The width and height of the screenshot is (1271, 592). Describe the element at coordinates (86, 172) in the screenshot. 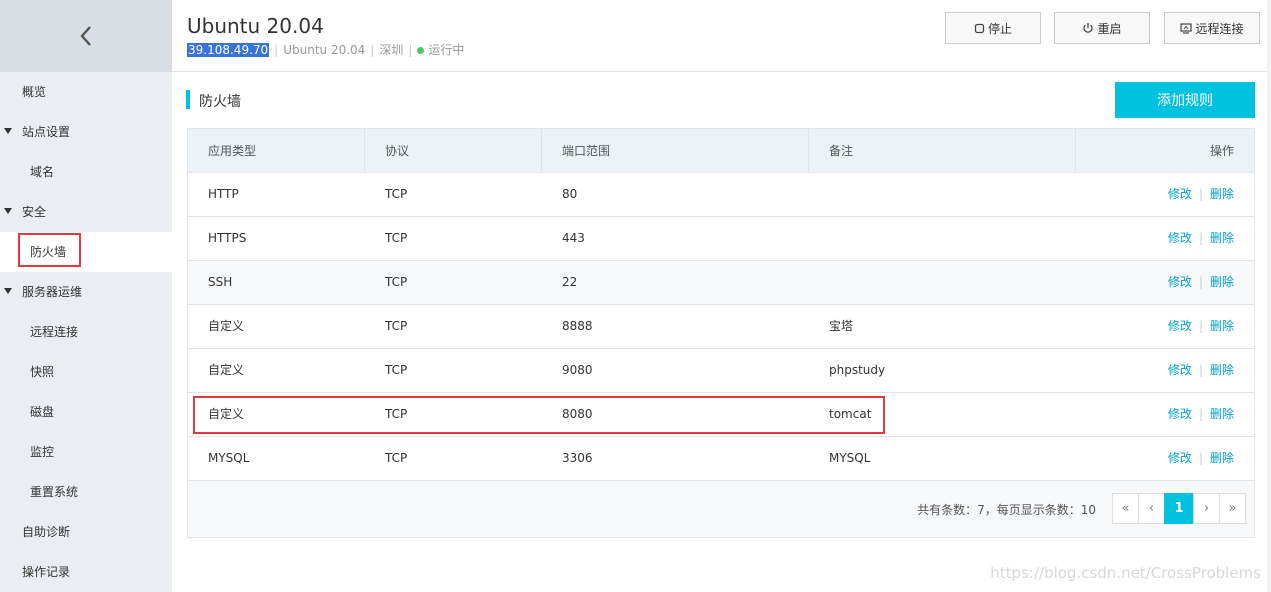

I see `sidebar-item-domain: 域名` at that location.